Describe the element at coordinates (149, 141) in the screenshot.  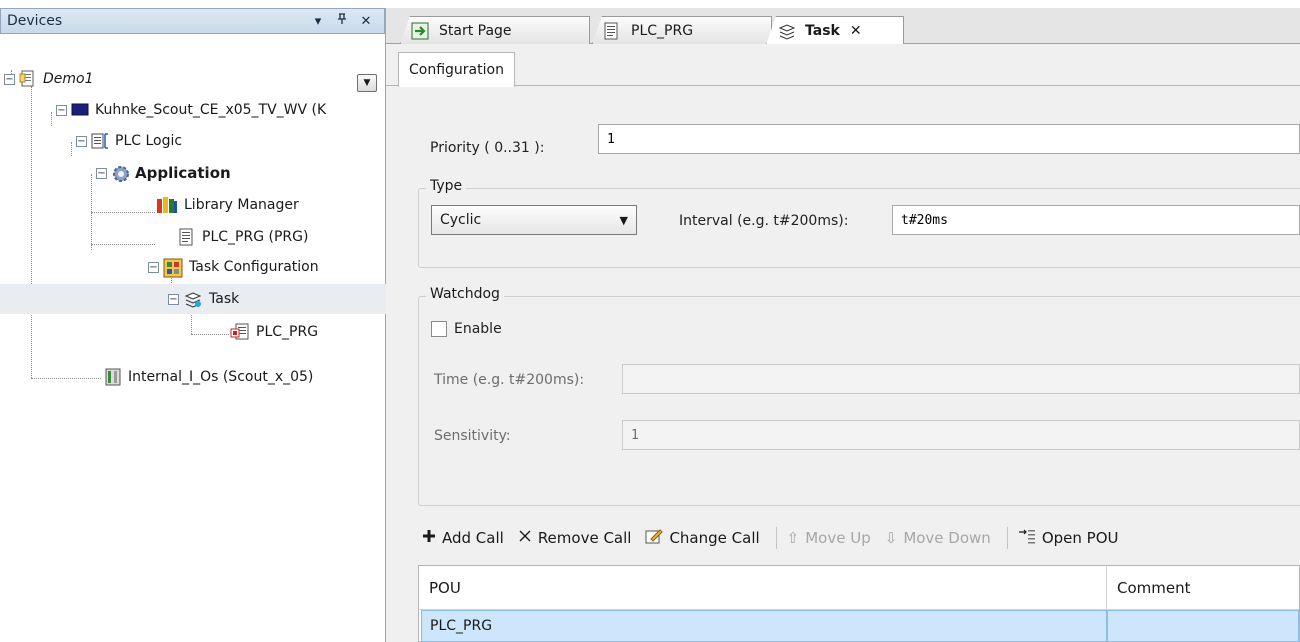
I see `tree-label-plc-logic: PLC Logic` at that location.